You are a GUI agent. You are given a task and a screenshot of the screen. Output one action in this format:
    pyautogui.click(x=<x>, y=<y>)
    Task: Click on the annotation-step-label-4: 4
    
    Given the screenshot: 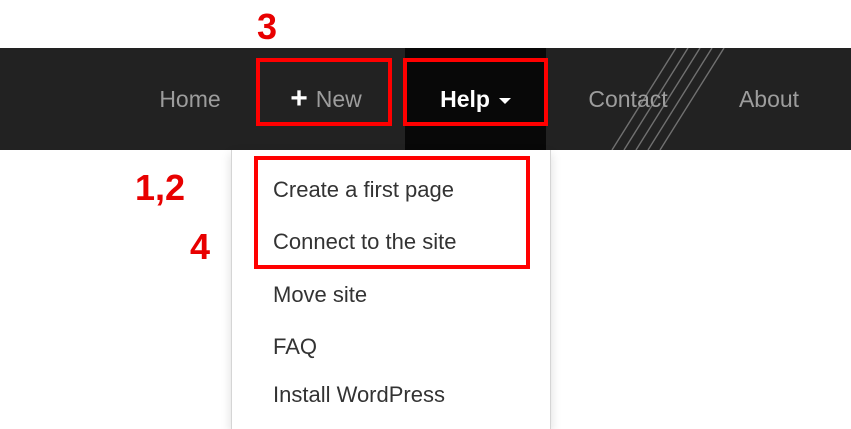 What is the action you would take?
    pyautogui.click(x=200, y=246)
    